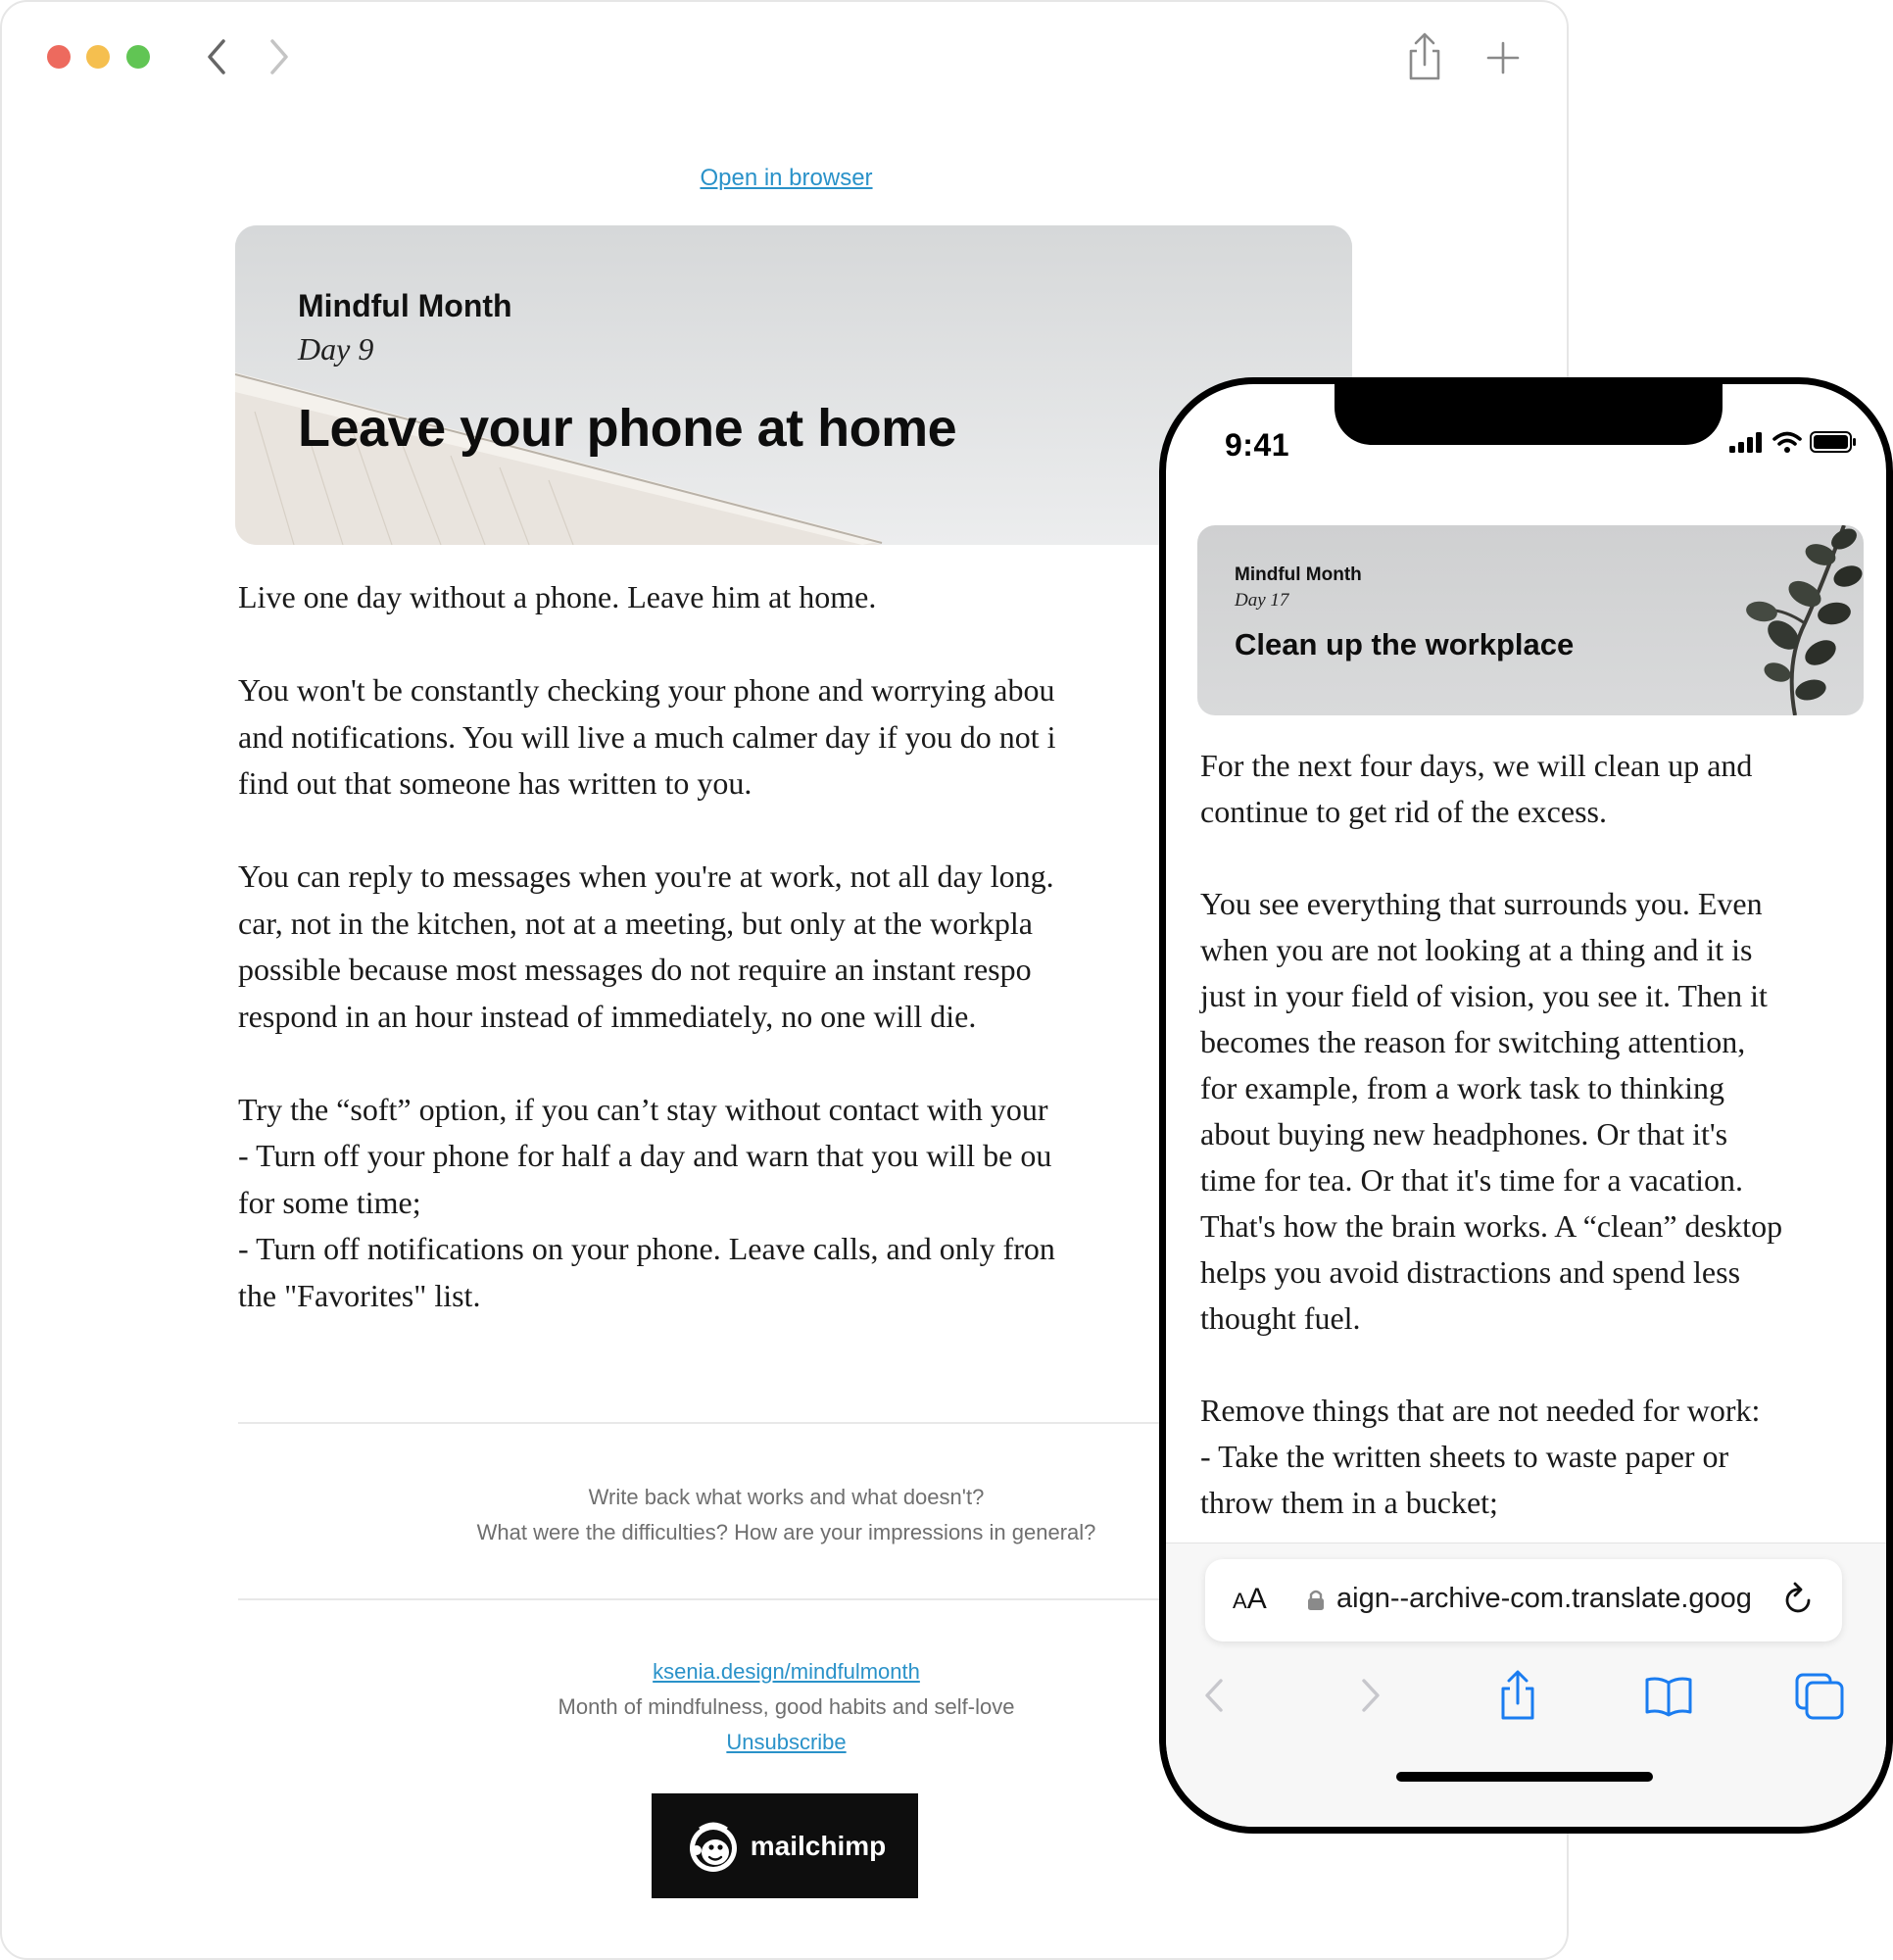 The image size is (1893, 1960). I want to click on home-indicator, so click(1524, 1777).